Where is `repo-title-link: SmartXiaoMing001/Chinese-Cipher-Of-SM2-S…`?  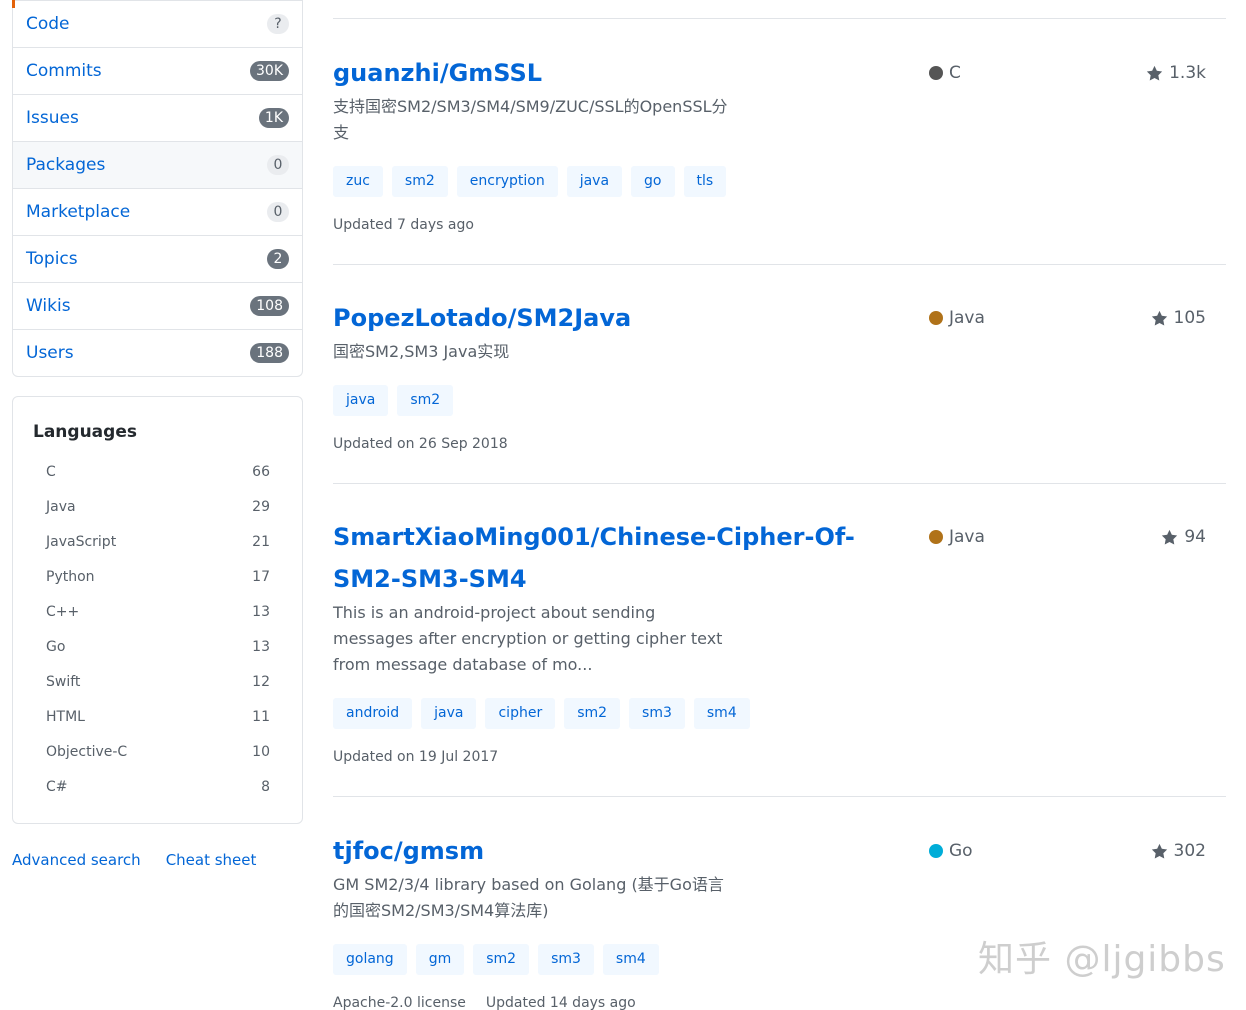
repo-title-link: SmartXiaoMing001/Chinese-Cipher-Of-SM2-S… is located at coordinates (618, 558).